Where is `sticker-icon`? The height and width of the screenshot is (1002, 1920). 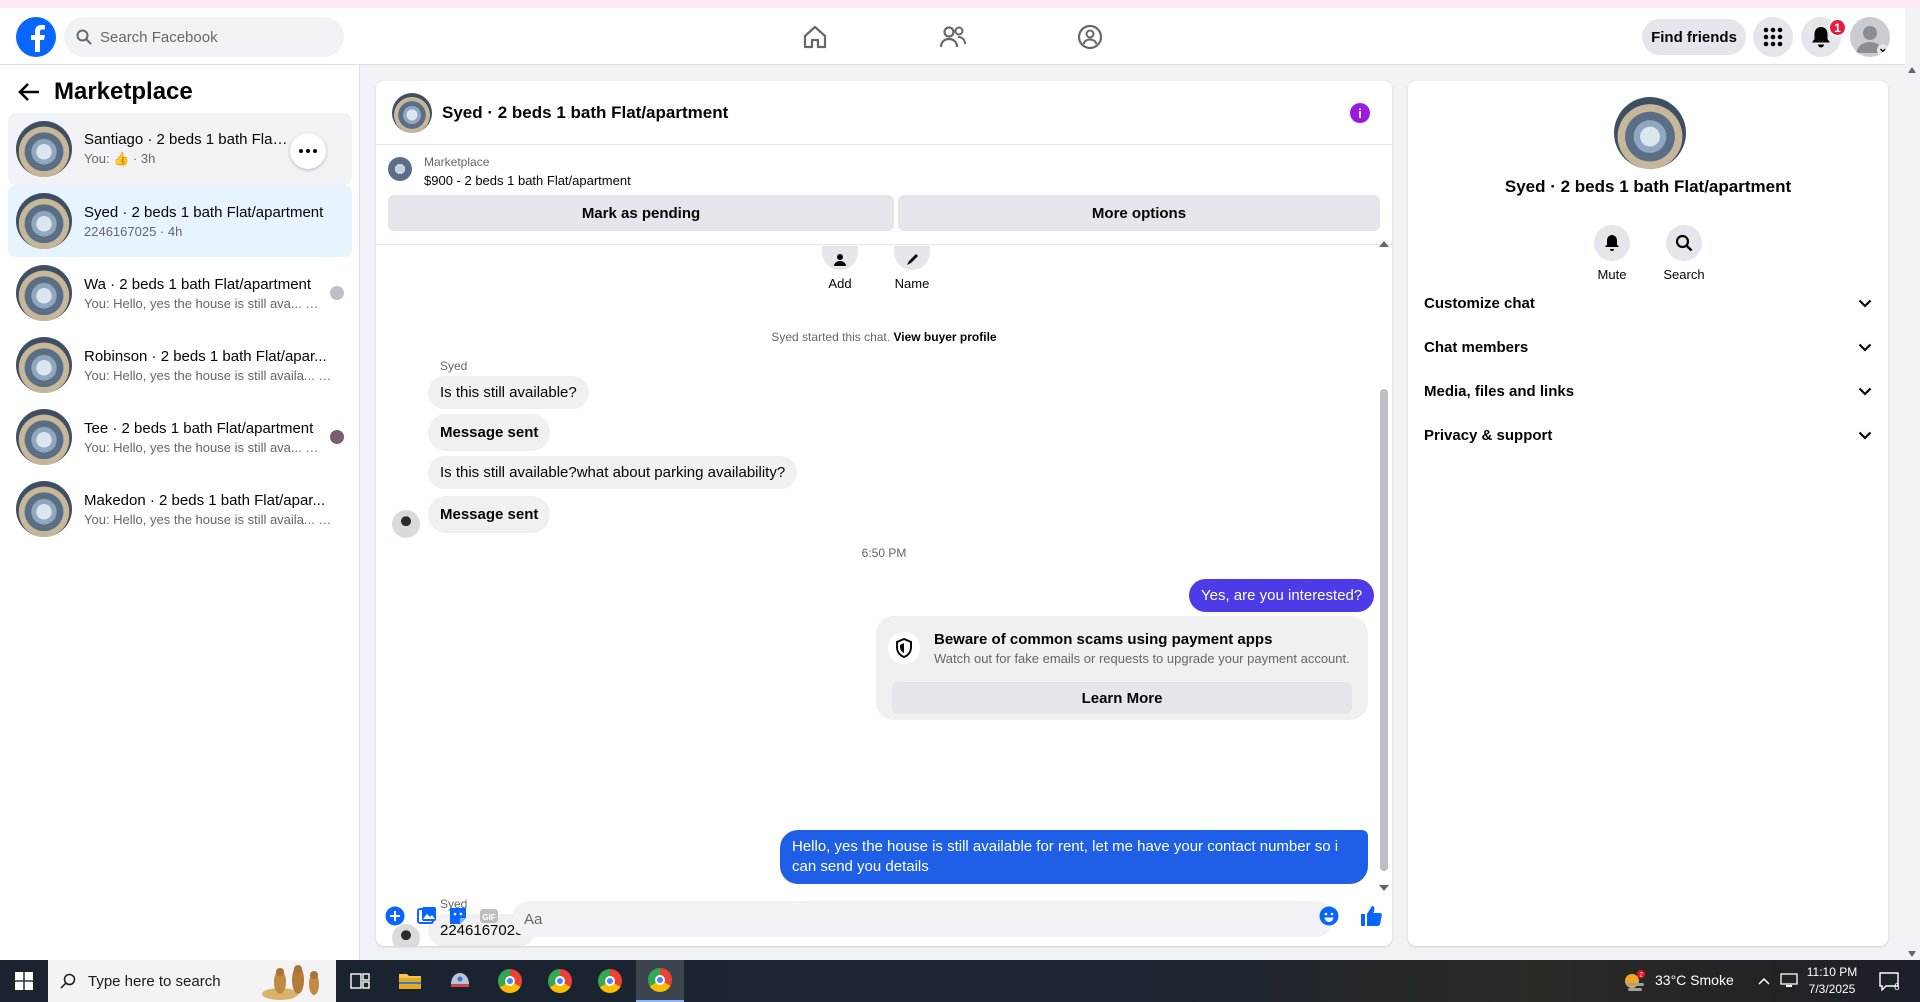
sticker-icon is located at coordinates (458, 916).